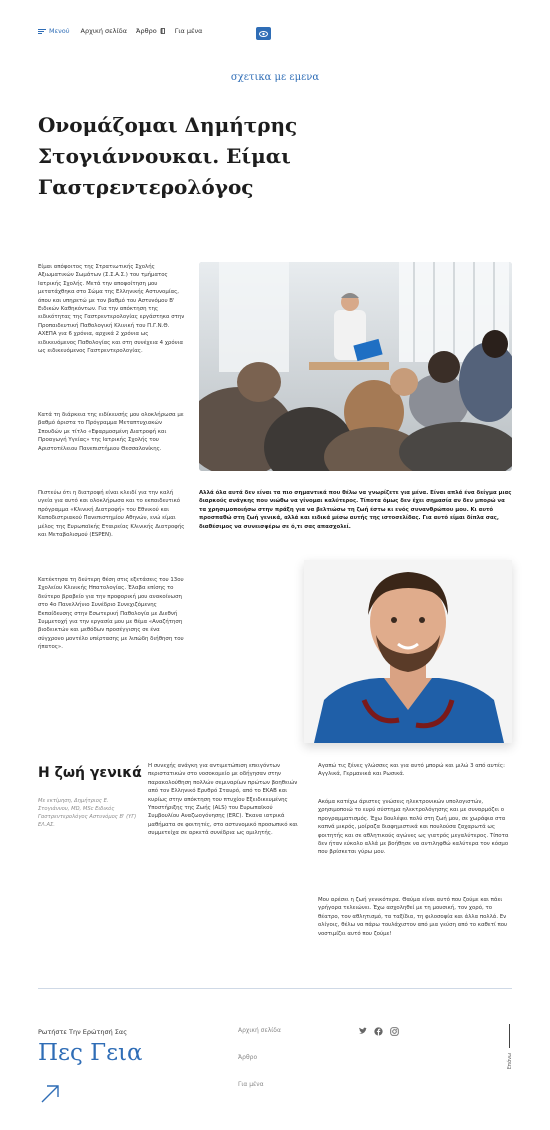 The width and height of the screenshot is (550, 1130). I want to click on say-hello-link: Πες Γεια, so click(90, 1053).